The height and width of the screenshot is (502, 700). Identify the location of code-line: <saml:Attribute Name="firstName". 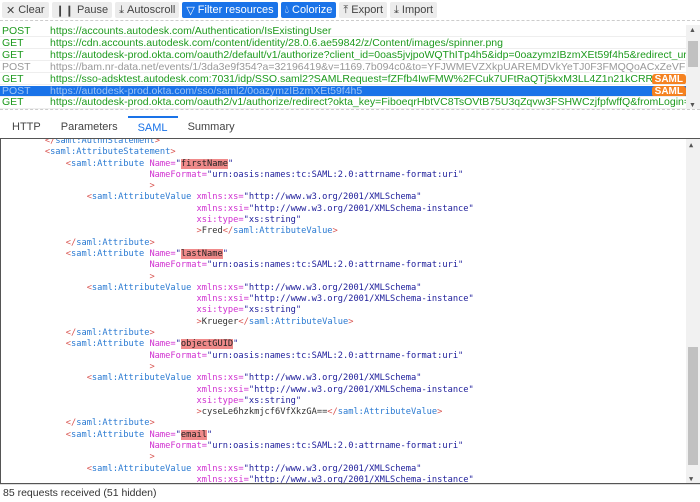
(238, 164).